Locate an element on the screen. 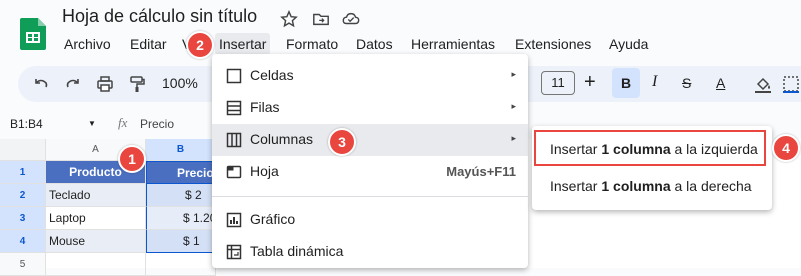 This screenshot has height=276, width=801. insert-menu-label: Columnas is located at coordinates (282, 139).